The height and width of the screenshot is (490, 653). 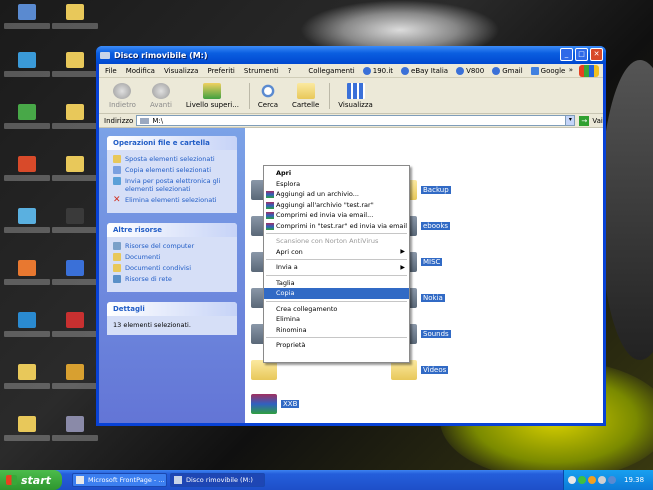 I want to click on place-shared-documents: Documenti condivisi, so click(x=173, y=268).